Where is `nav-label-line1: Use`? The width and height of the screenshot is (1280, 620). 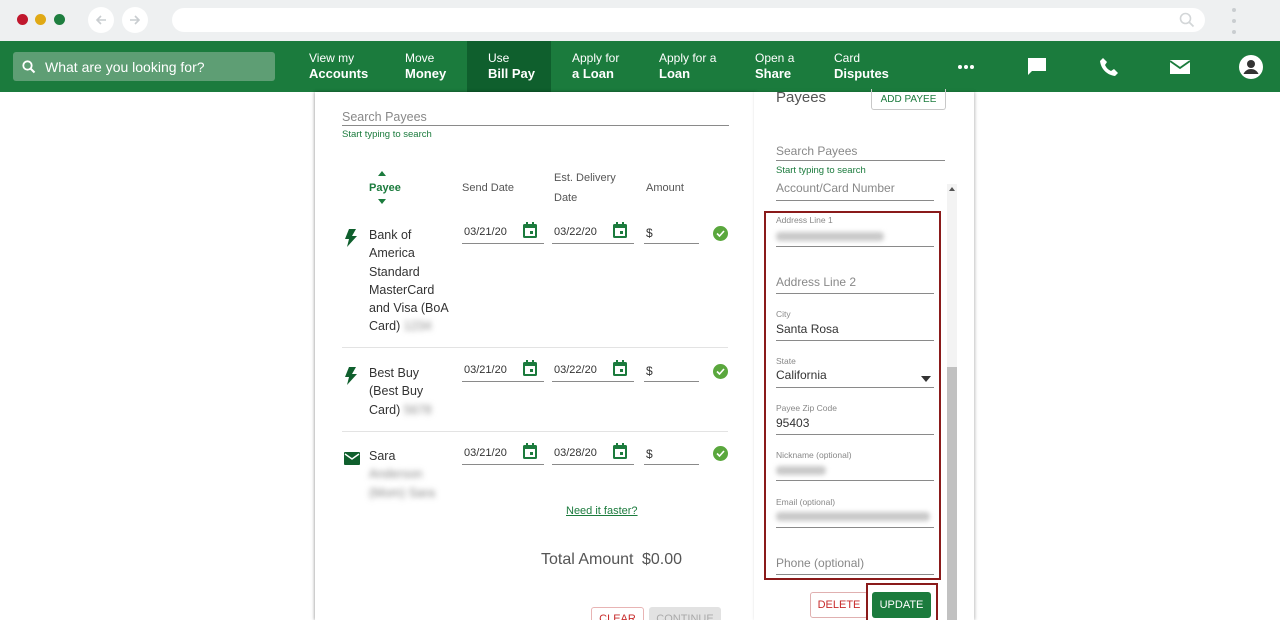 nav-label-line1: Use is located at coordinates (499, 58).